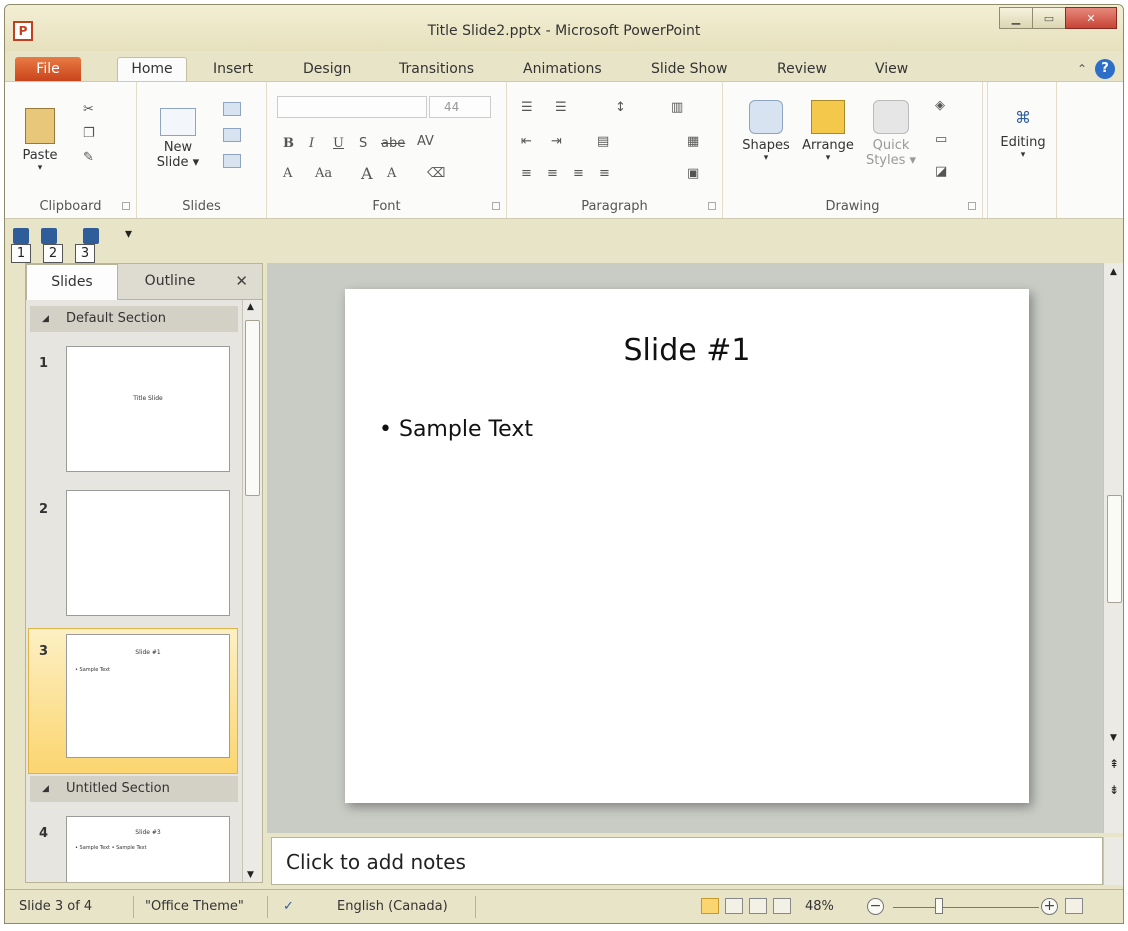  I want to click on new-slide-button: New Slide ▾, so click(178, 139).